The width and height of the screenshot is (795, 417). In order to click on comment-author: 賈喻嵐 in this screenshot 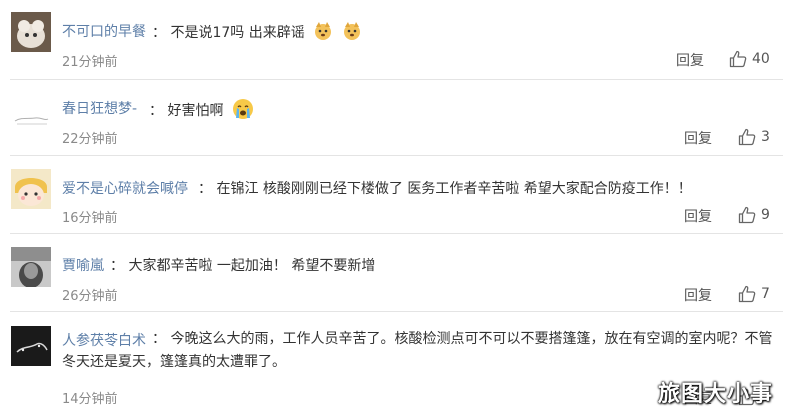, I will do `click(83, 265)`.